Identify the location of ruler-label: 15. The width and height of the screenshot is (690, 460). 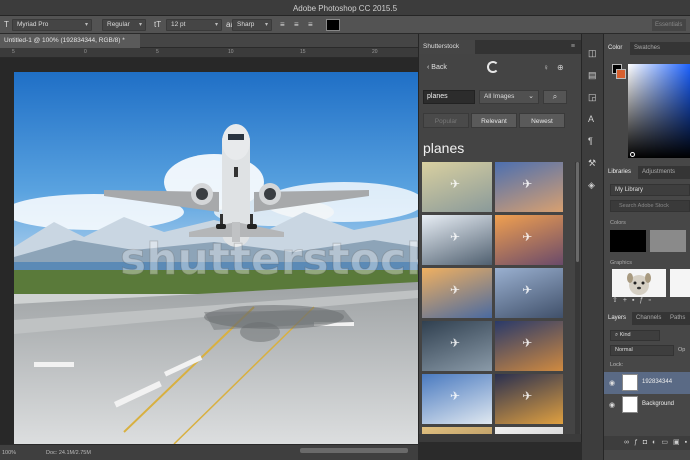
(303, 52).